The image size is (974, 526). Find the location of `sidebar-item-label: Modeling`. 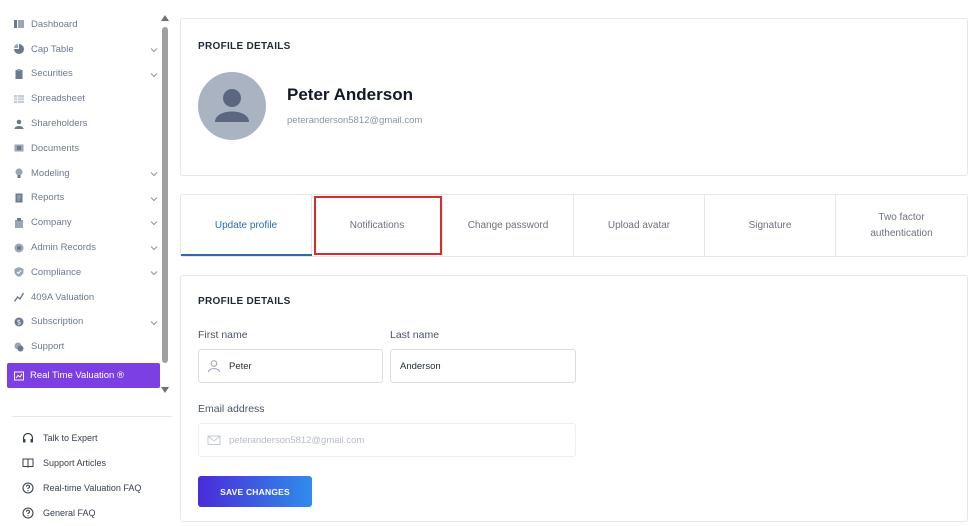

sidebar-item-label: Modeling is located at coordinates (50, 173).